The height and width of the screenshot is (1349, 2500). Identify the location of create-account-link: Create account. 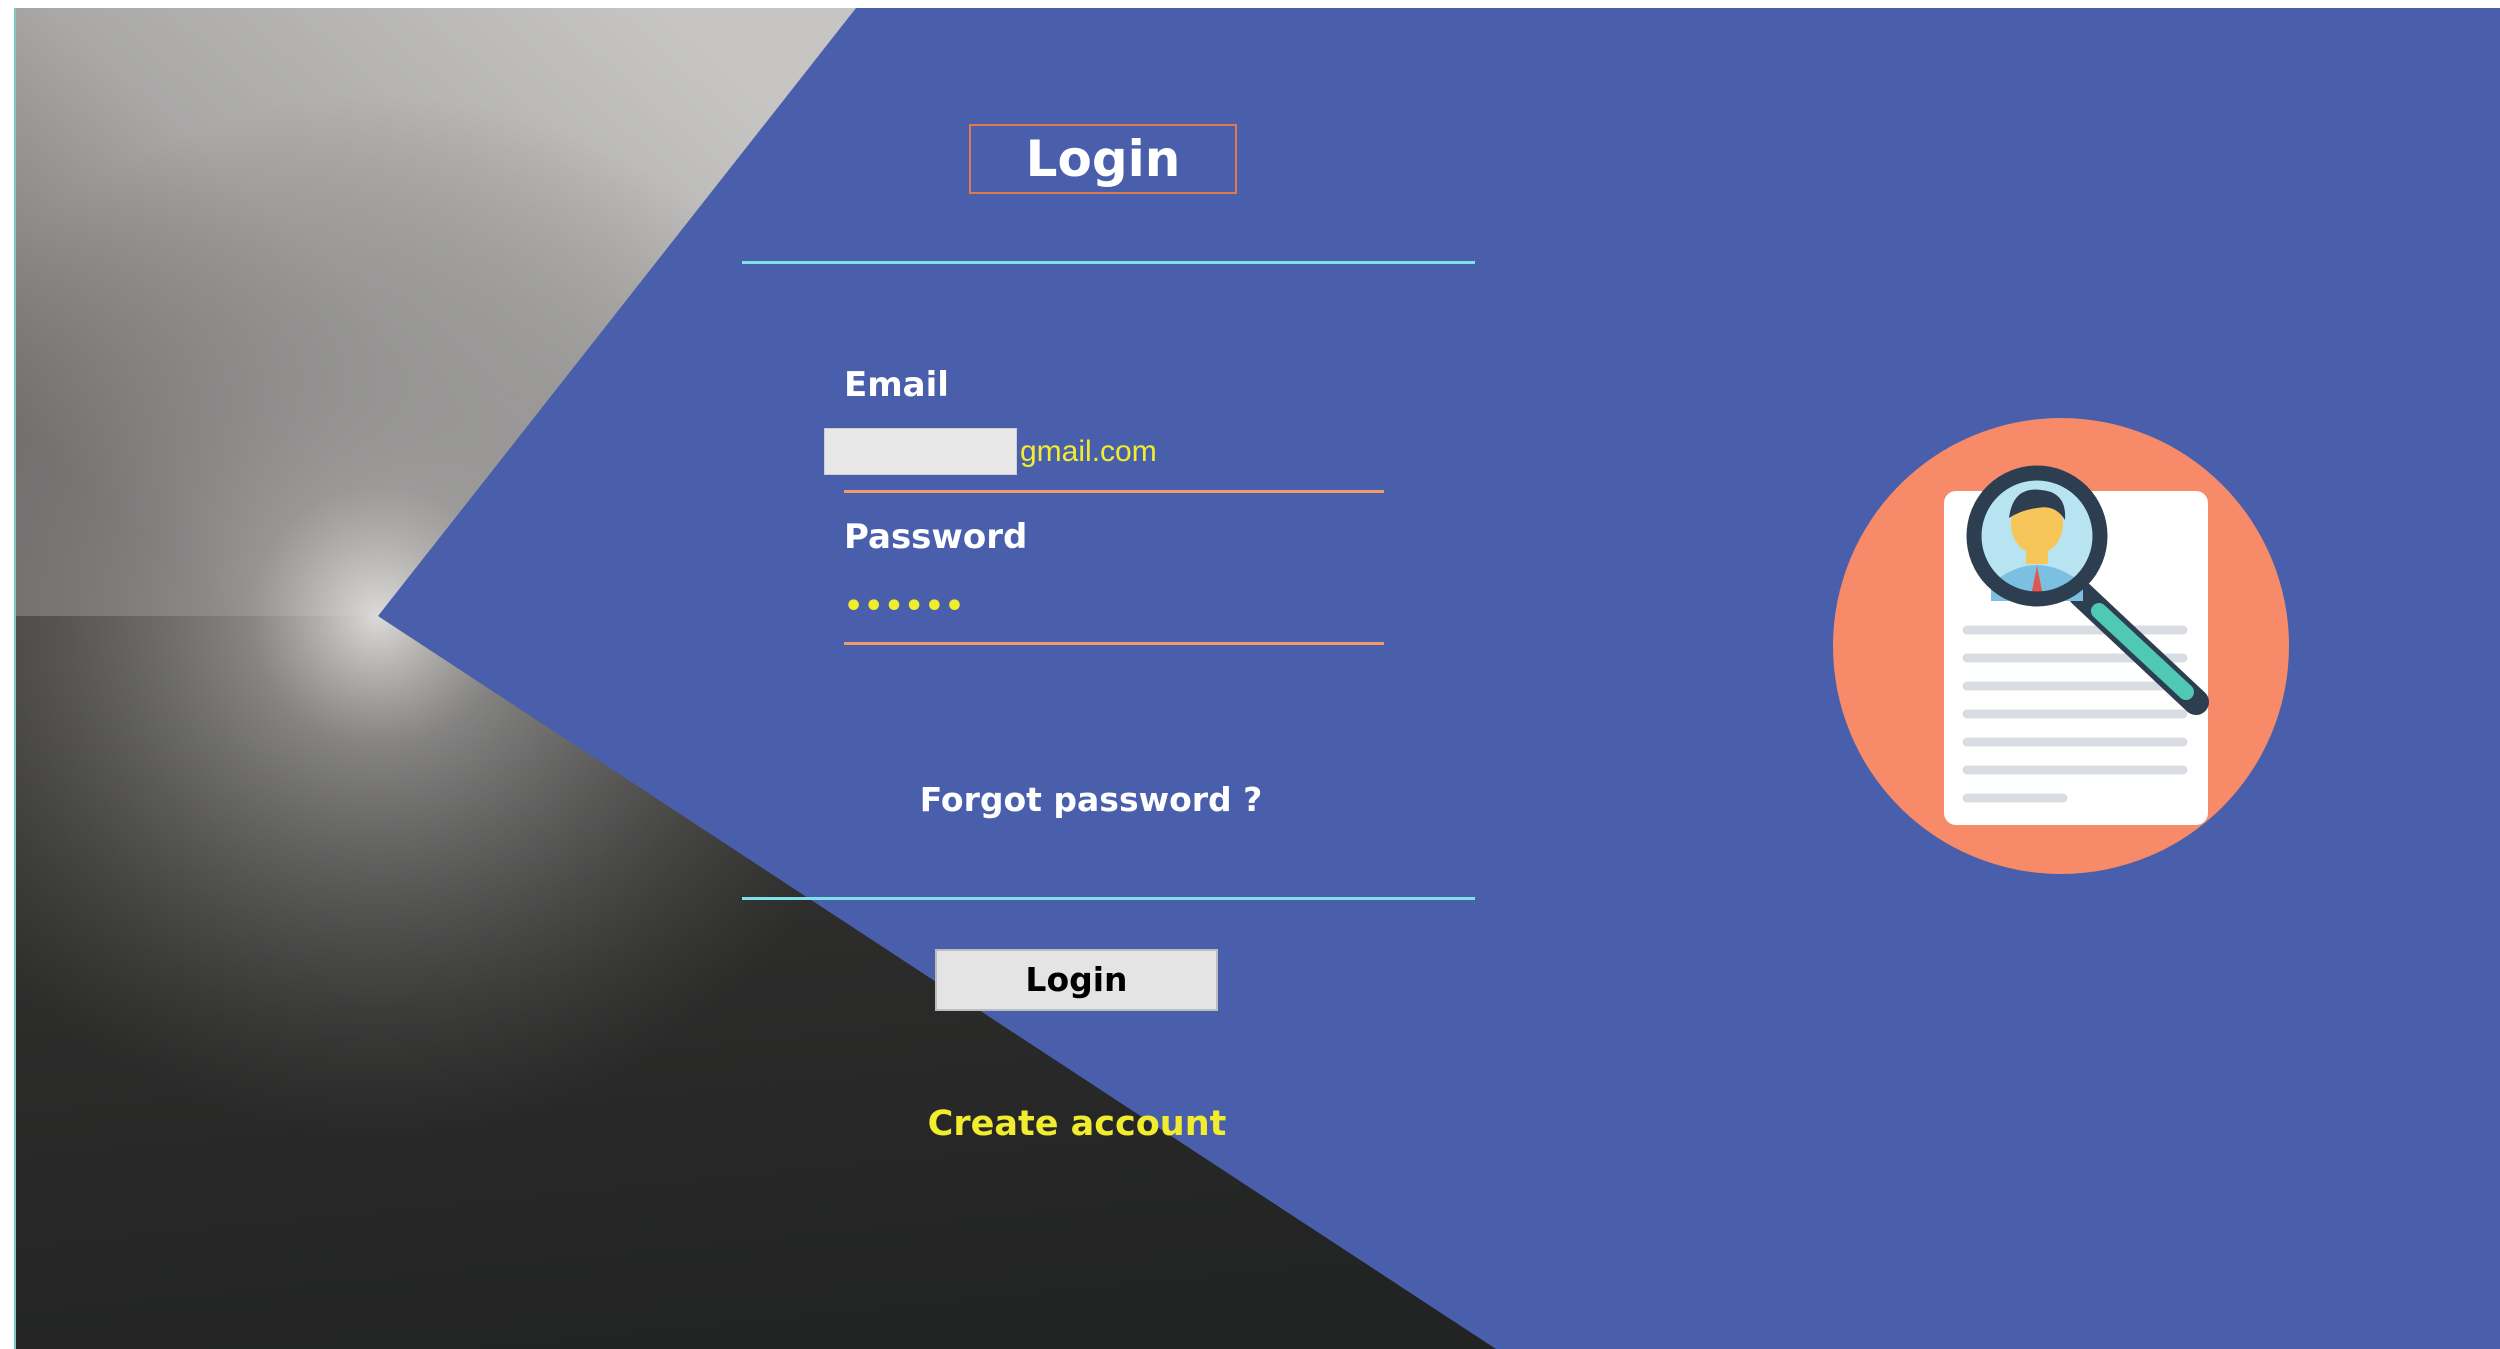
(1077, 1124).